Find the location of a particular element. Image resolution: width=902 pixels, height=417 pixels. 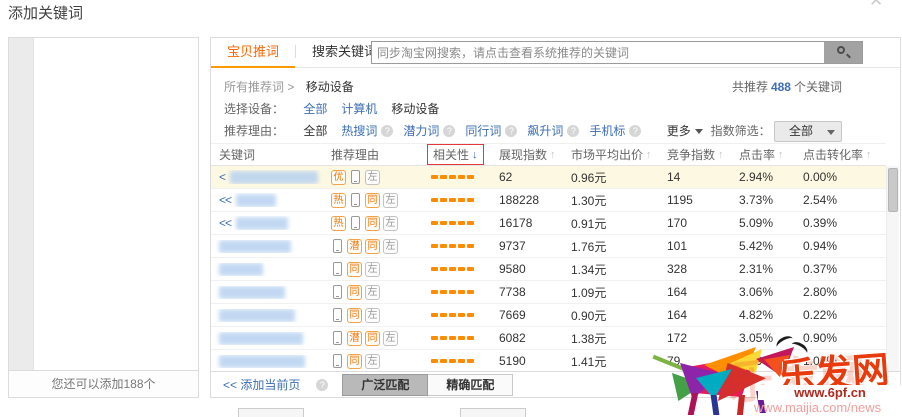

potential-tag-icon: 潜 is located at coordinates (354, 338).